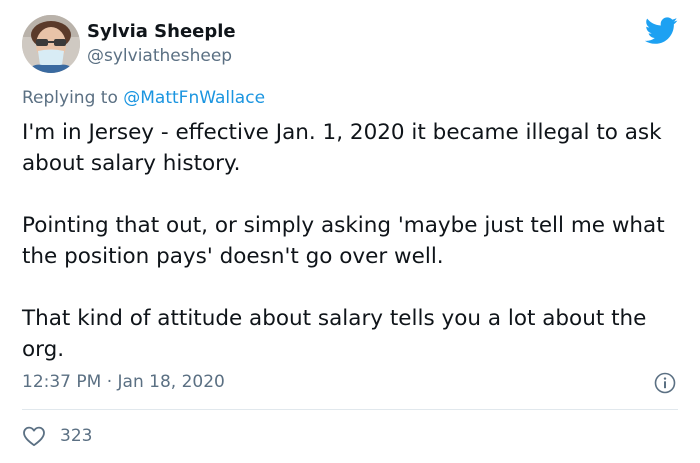  I want to click on tweet-date: Jan 18, 2020, so click(171, 382).